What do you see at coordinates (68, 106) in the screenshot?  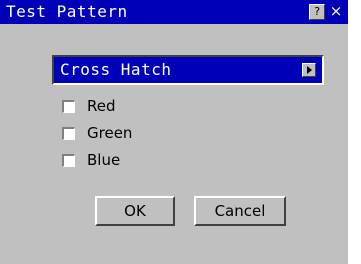 I see `checkbox-red` at bounding box center [68, 106].